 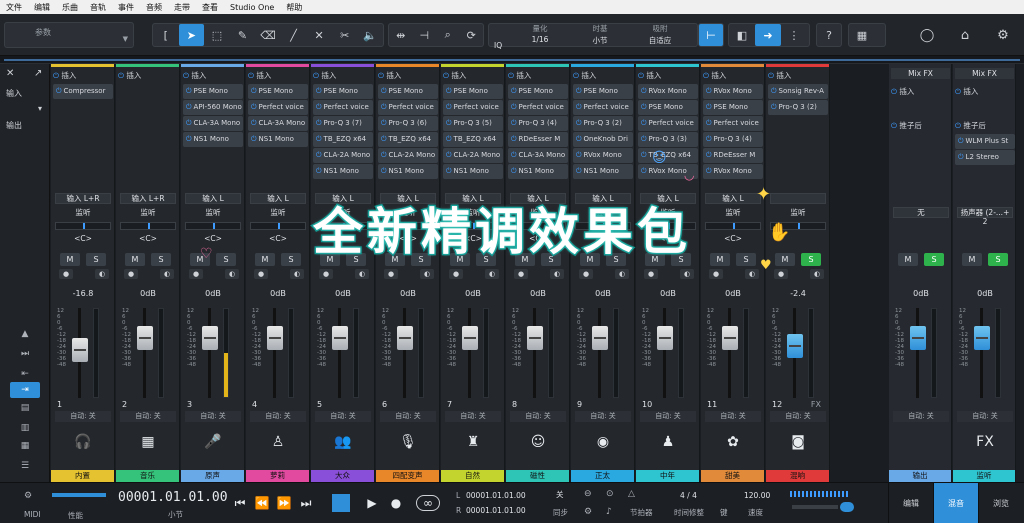 I want to click on pan-slider, so click(x=148, y=226).